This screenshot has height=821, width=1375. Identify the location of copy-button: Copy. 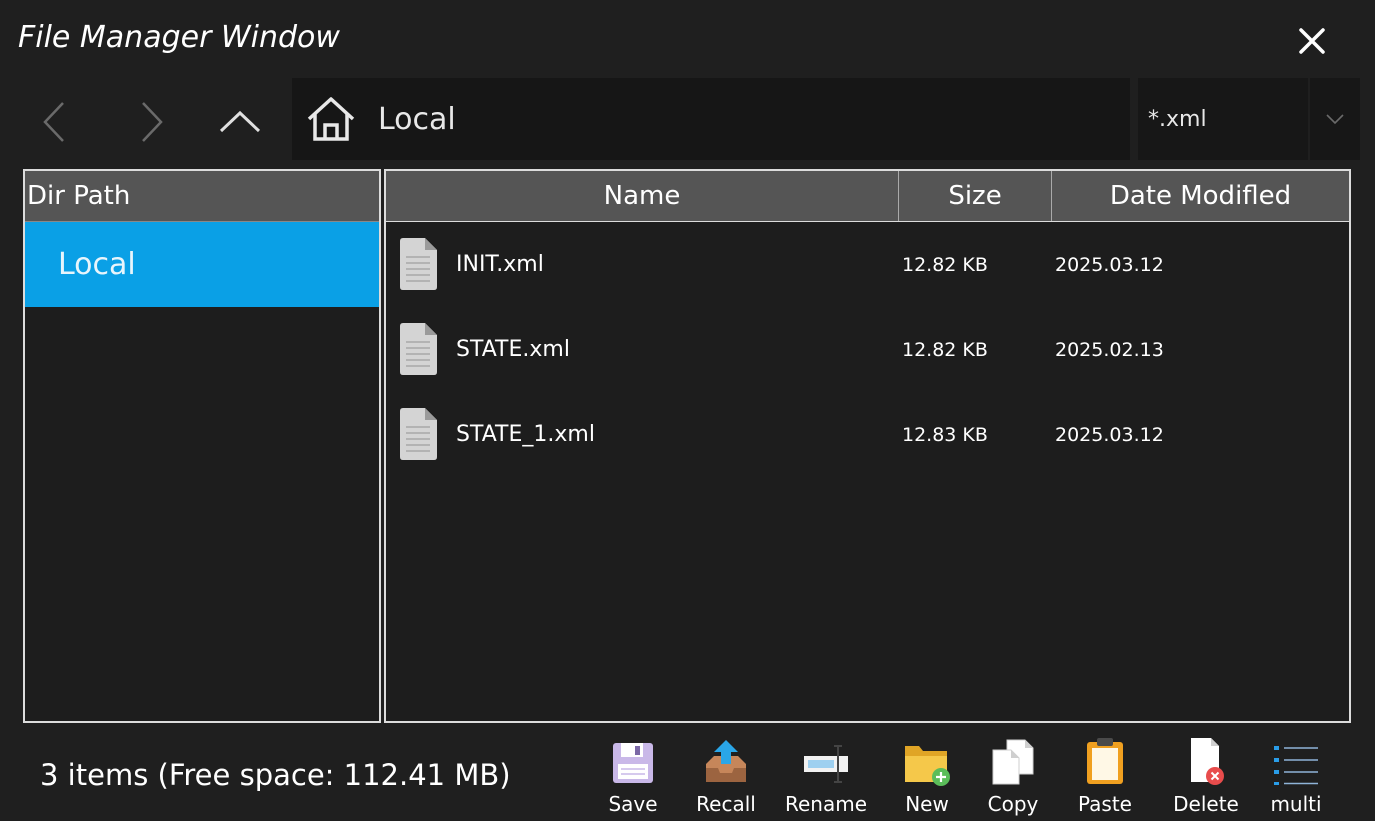
(1013, 778).